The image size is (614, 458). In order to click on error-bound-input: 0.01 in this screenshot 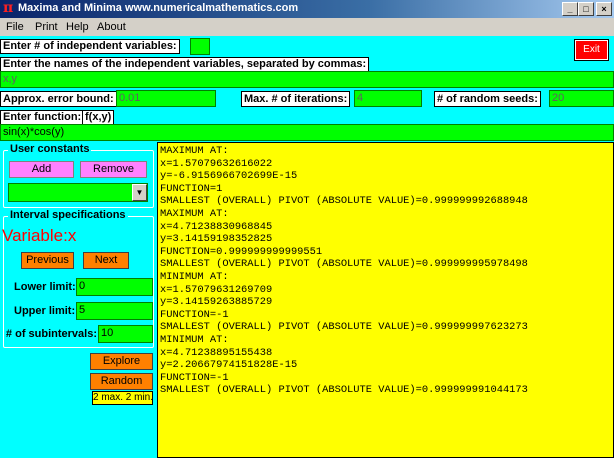, I will do `click(166, 98)`.